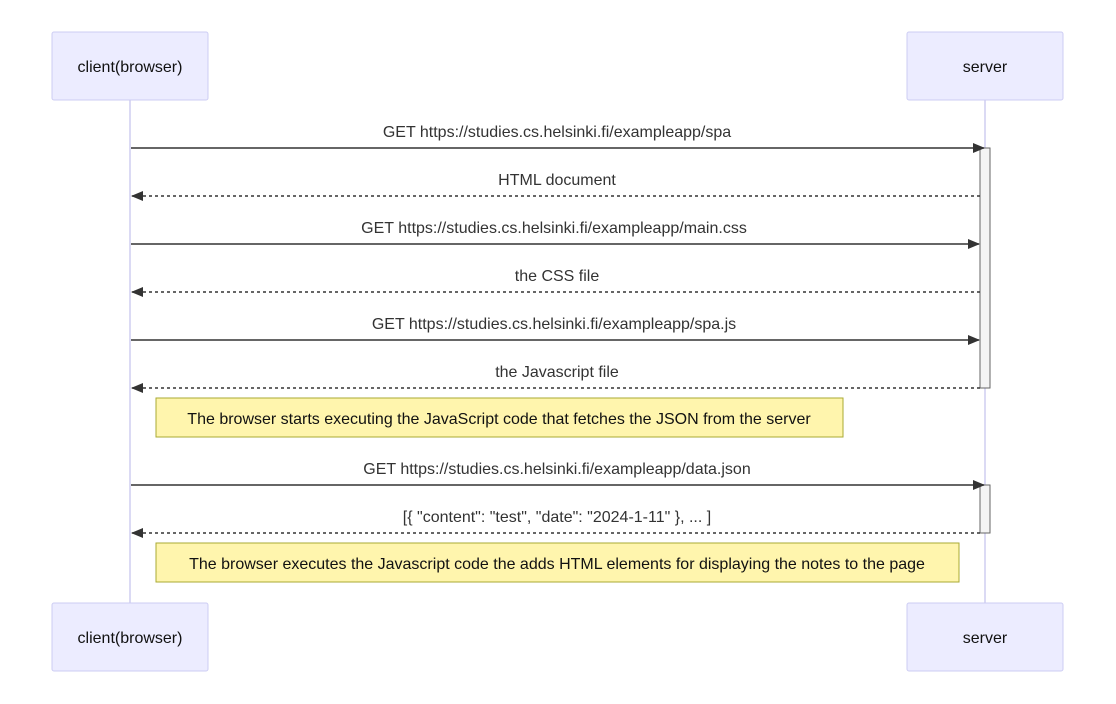 Image resolution: width=1116 pixels, height=704 pixels. I want to click on actor-server-top: server, so click(985, 66).